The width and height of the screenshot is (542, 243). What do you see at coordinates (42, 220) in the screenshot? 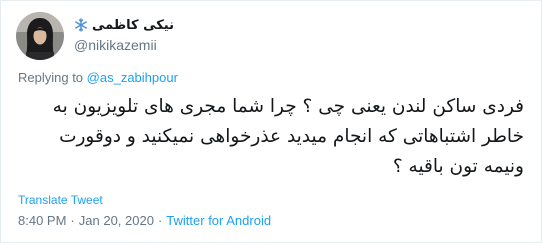
I see `tweet-time: 8:40 PM` at bounding box center [42, 220].